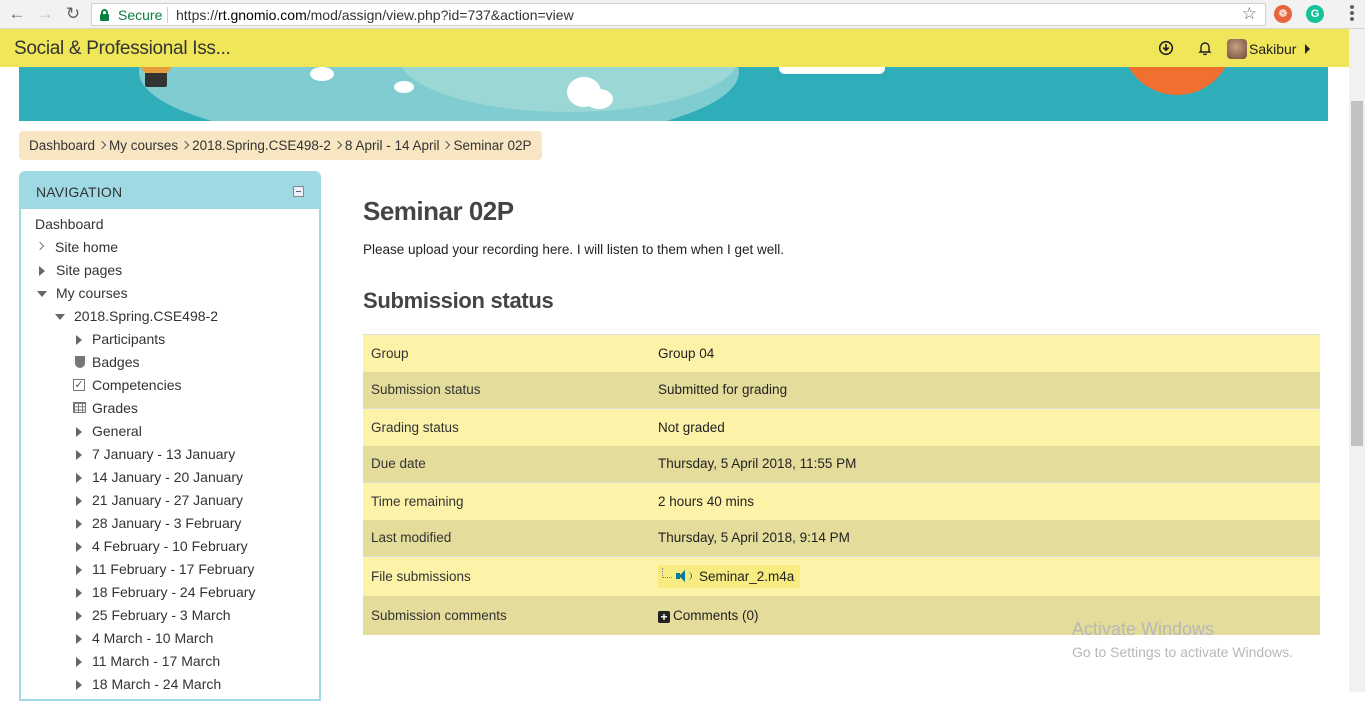 The image size is (1365, 701). Describe the element at coordinates (716, 615) in the screenshot. I see `comments-link: Comments (0)` at that location.